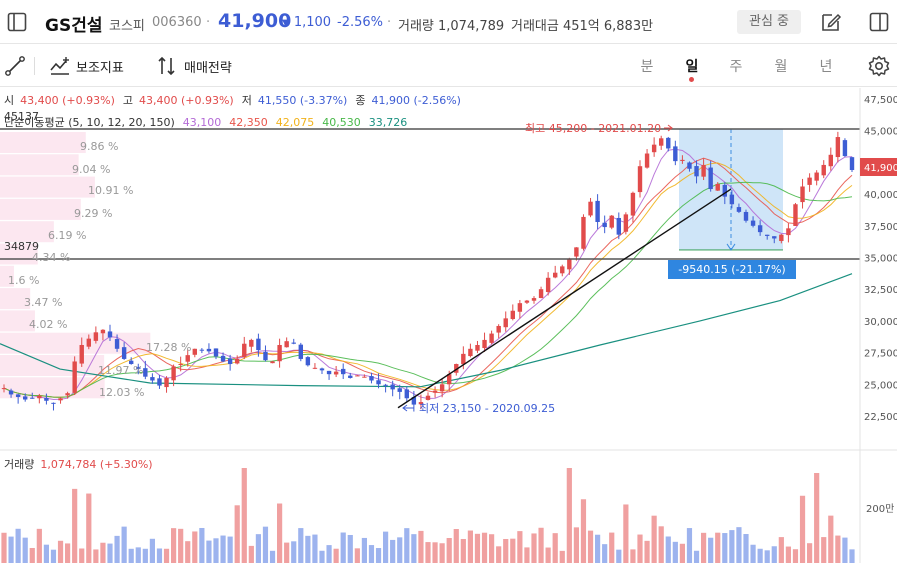 Image resolution: width=897 pixels, height=563 pixels. Describe the element at coordinates (60, 66) in the screenshot. I see `indicator-icon` at that location.